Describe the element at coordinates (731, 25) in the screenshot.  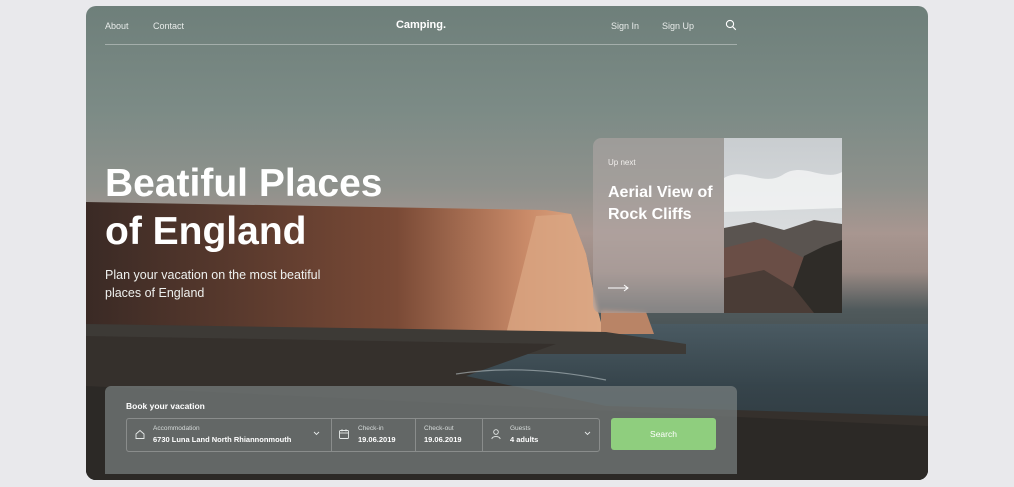
I see `search-icon` at that location.